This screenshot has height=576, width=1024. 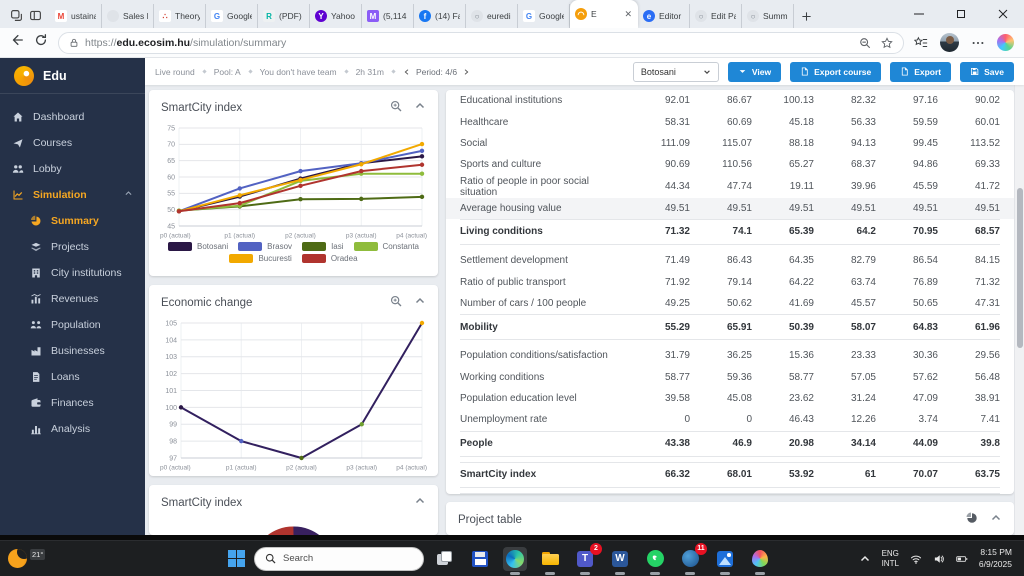 I want to click on sidebar-item-lobby: Lobby, so click(x=72, y=169).